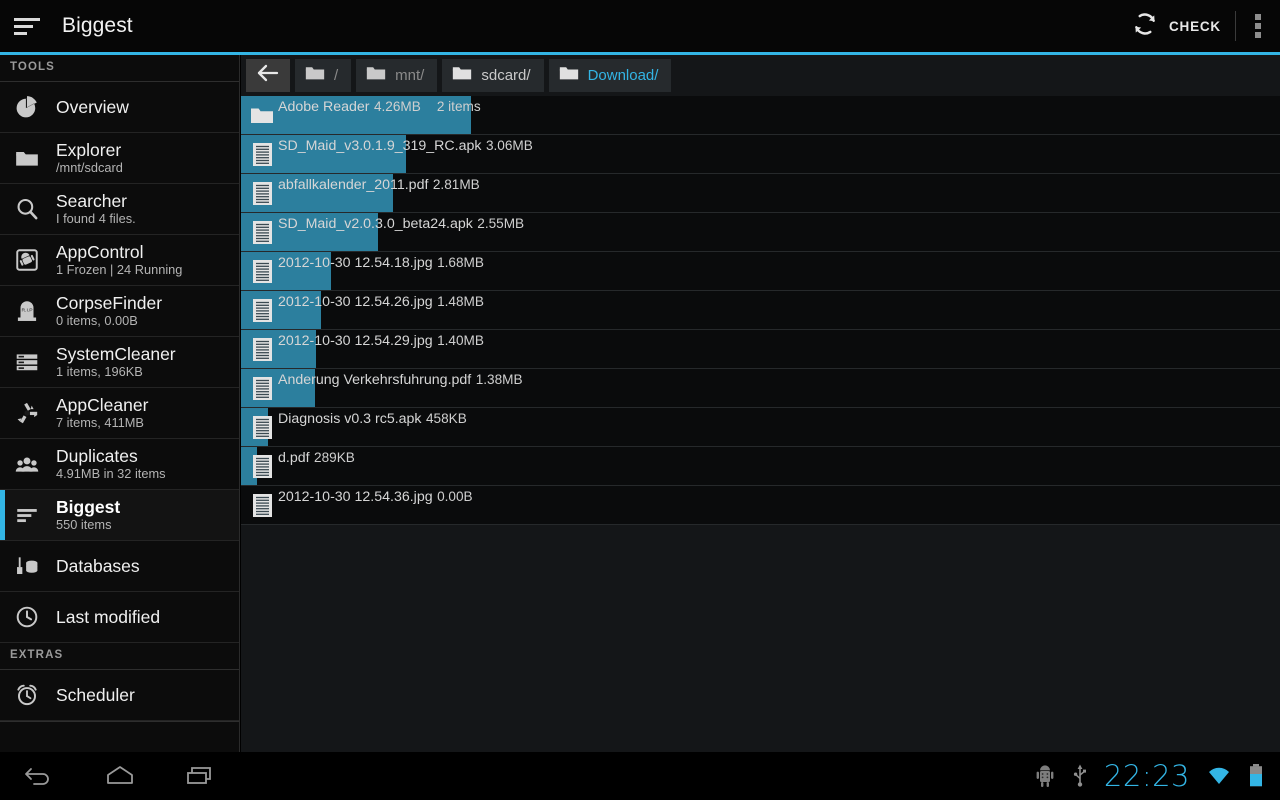  I want to click on file-item-count: 2 items, so click(458, 106).